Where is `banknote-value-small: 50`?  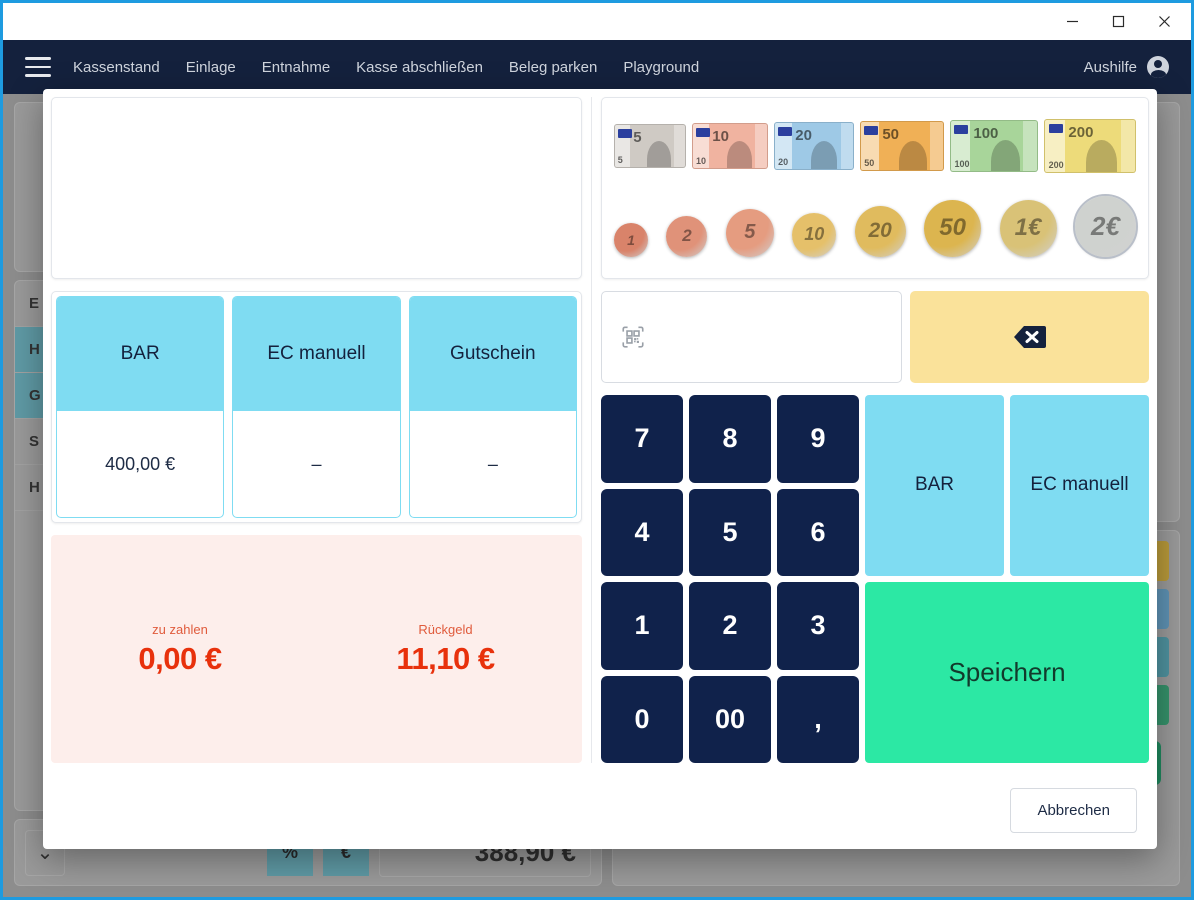
banknote-value-small: 50 is located at coordinates (869, 163).